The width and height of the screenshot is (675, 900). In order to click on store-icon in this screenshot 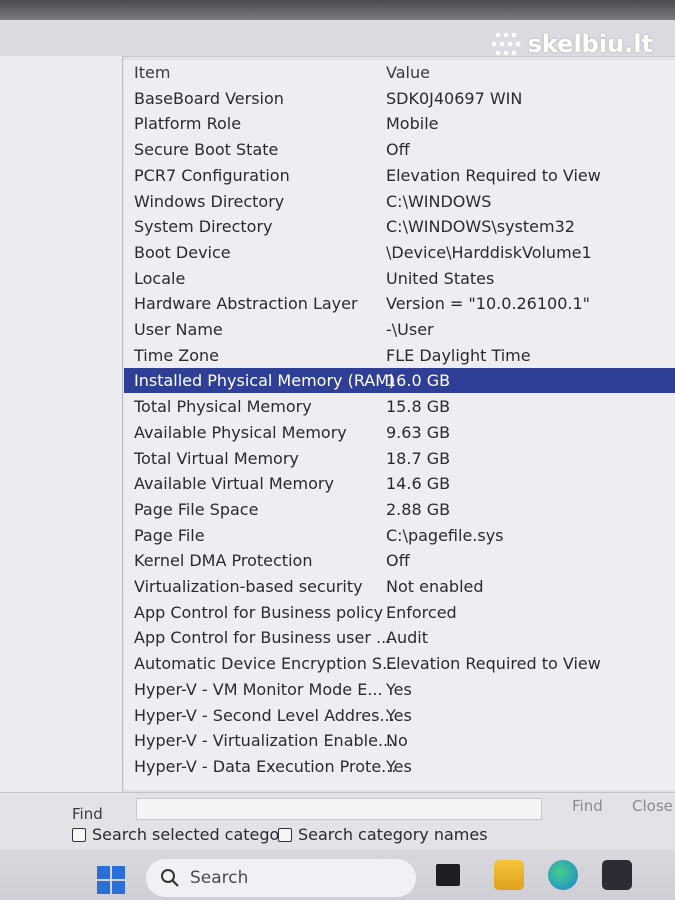, I will do `click(617, 875)`.